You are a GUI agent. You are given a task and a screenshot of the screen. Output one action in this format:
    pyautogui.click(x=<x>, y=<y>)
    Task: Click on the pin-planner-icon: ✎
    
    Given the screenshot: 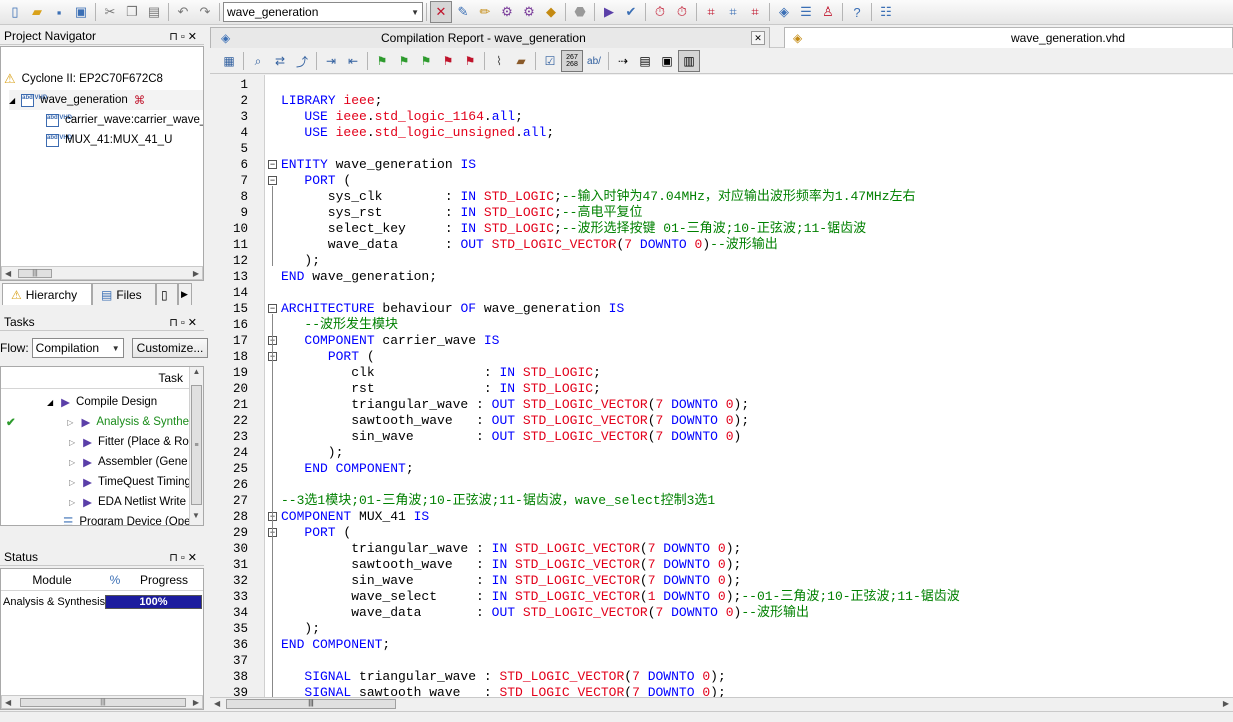 What is the action you would take?
    pyautogui.click(x=463, y=12)
    